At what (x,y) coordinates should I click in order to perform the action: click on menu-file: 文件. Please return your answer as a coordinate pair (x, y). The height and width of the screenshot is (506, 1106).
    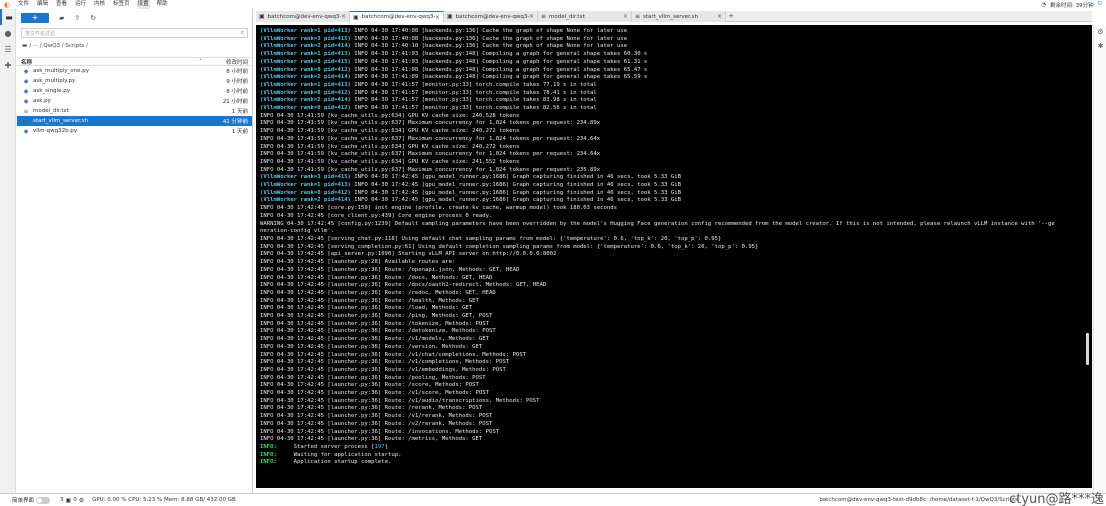
    Looking at the image, I should click on (23, 4).